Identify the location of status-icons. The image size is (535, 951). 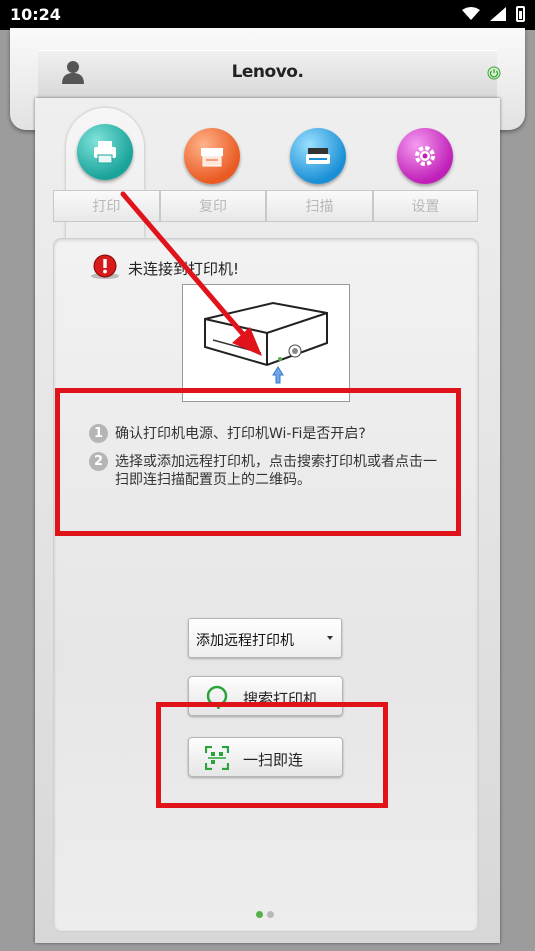
(493, 14).